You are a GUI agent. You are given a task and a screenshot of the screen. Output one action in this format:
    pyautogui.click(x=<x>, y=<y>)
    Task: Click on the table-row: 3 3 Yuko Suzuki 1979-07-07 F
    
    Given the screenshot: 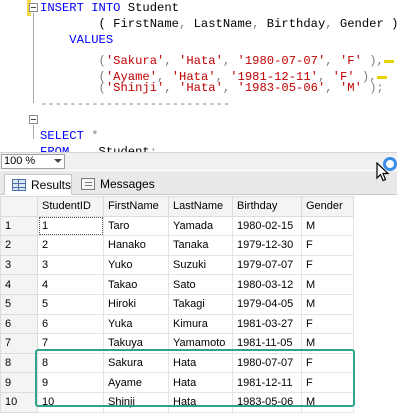 What is the action you would take?
    pyautogui.click(x=177, y=265)
    